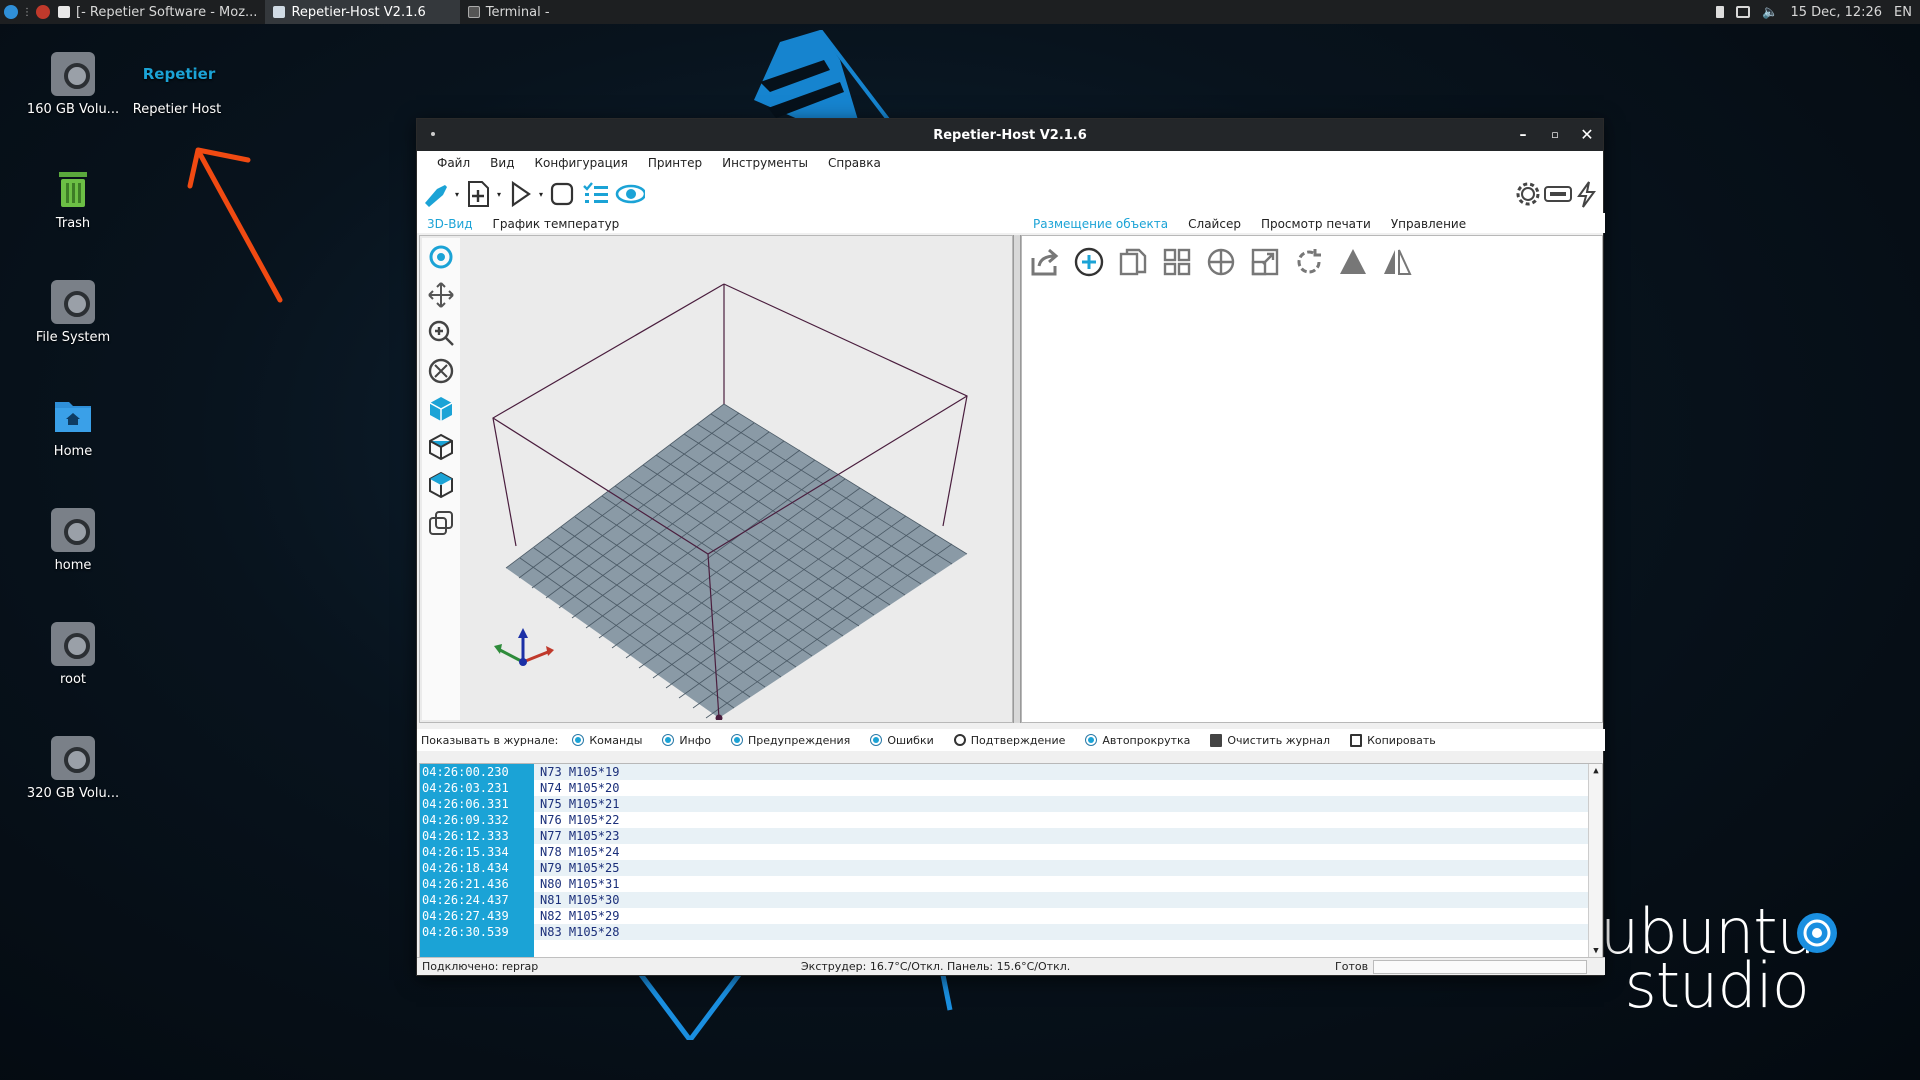 This screenshot has width=1920, height=1080. What do you see at coordinates (1836, 12) in the screenshot?
I see `clock: 15 Dec, 12:26` at bounding box center [1836, 12].